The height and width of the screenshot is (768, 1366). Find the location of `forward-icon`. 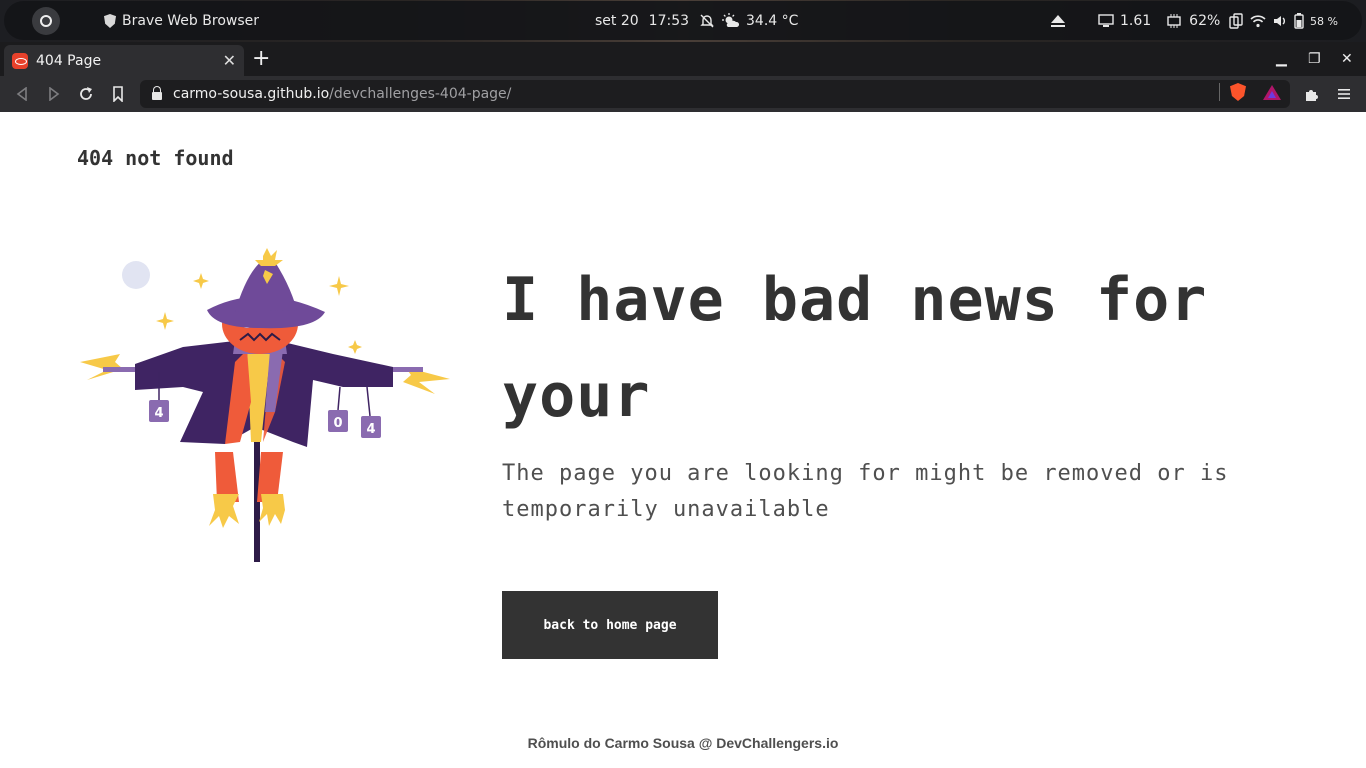

forward-icon is located at coordinates (54, 94).